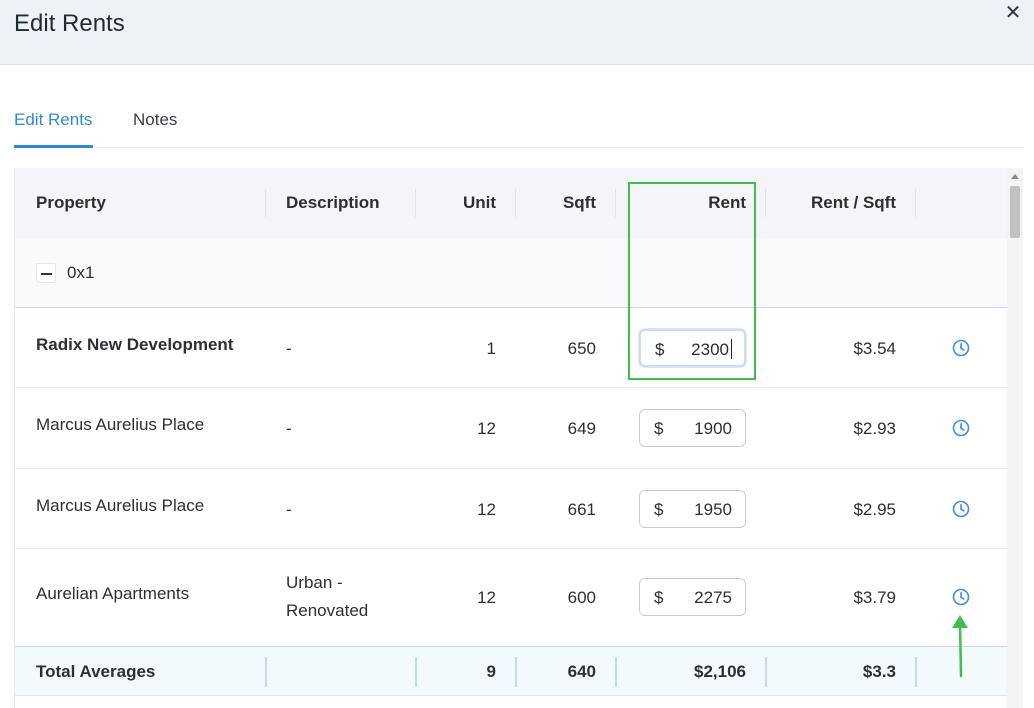 Image resolution: width=1034 pixels, height=708 pixels. Describe the element at coordinates (874, 597) in the screenshot. I see `rent-per-sqft-cell: $3.79` at that location.